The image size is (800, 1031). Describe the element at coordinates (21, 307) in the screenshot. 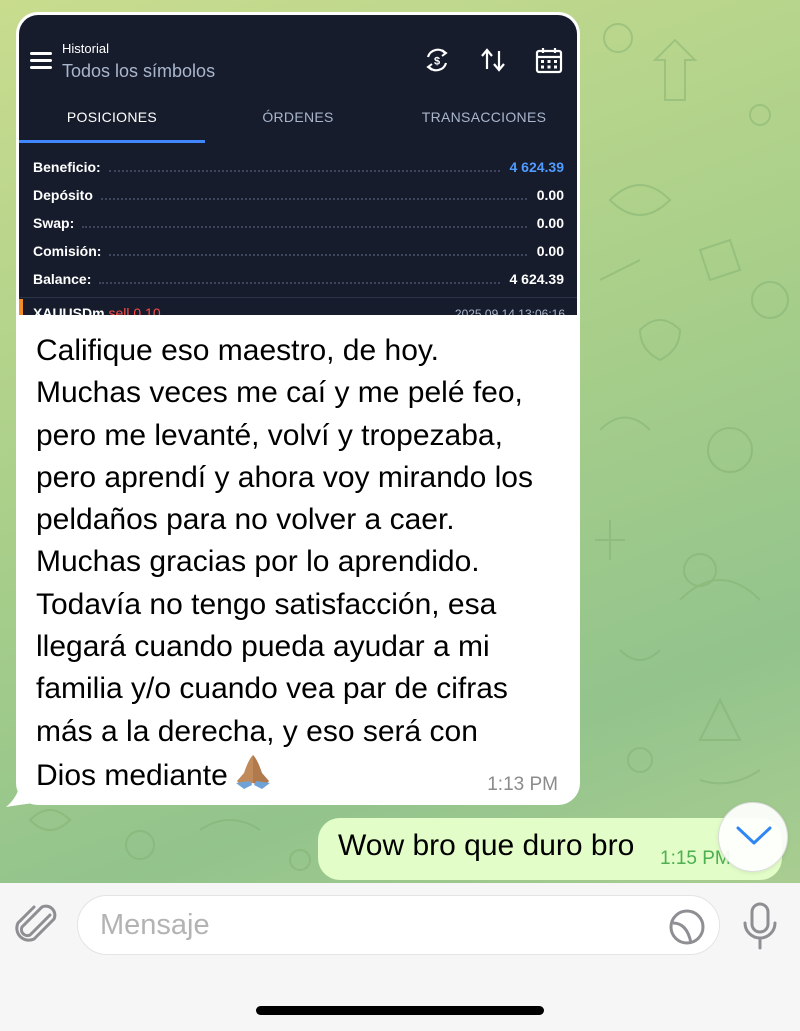

I see `position-marker` at that location.